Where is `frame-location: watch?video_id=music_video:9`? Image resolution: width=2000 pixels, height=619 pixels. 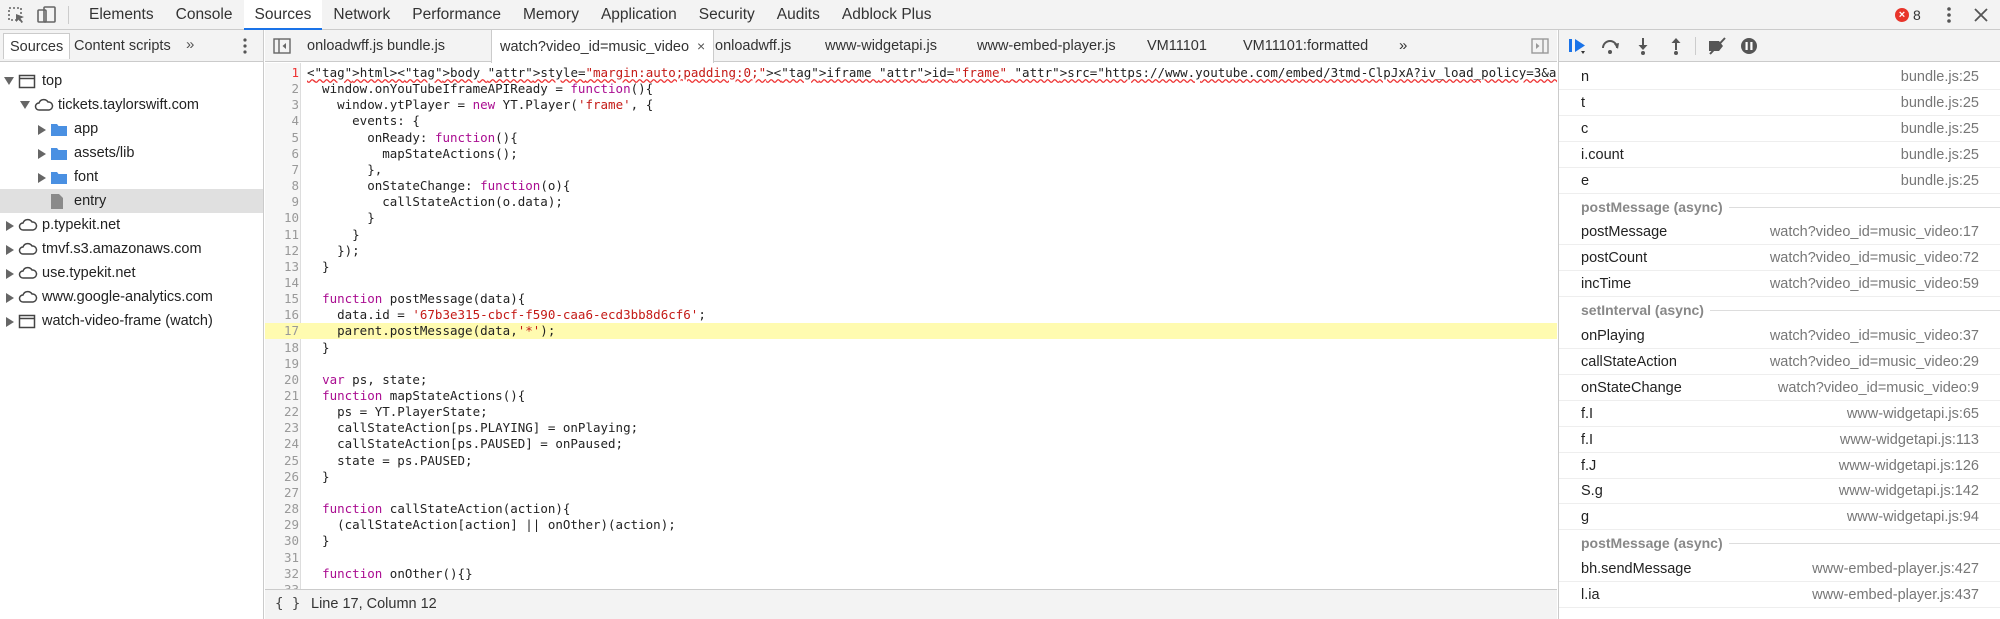
frame-location: watch?video_id=music_video:9 is located at coordinates (1878, 388).